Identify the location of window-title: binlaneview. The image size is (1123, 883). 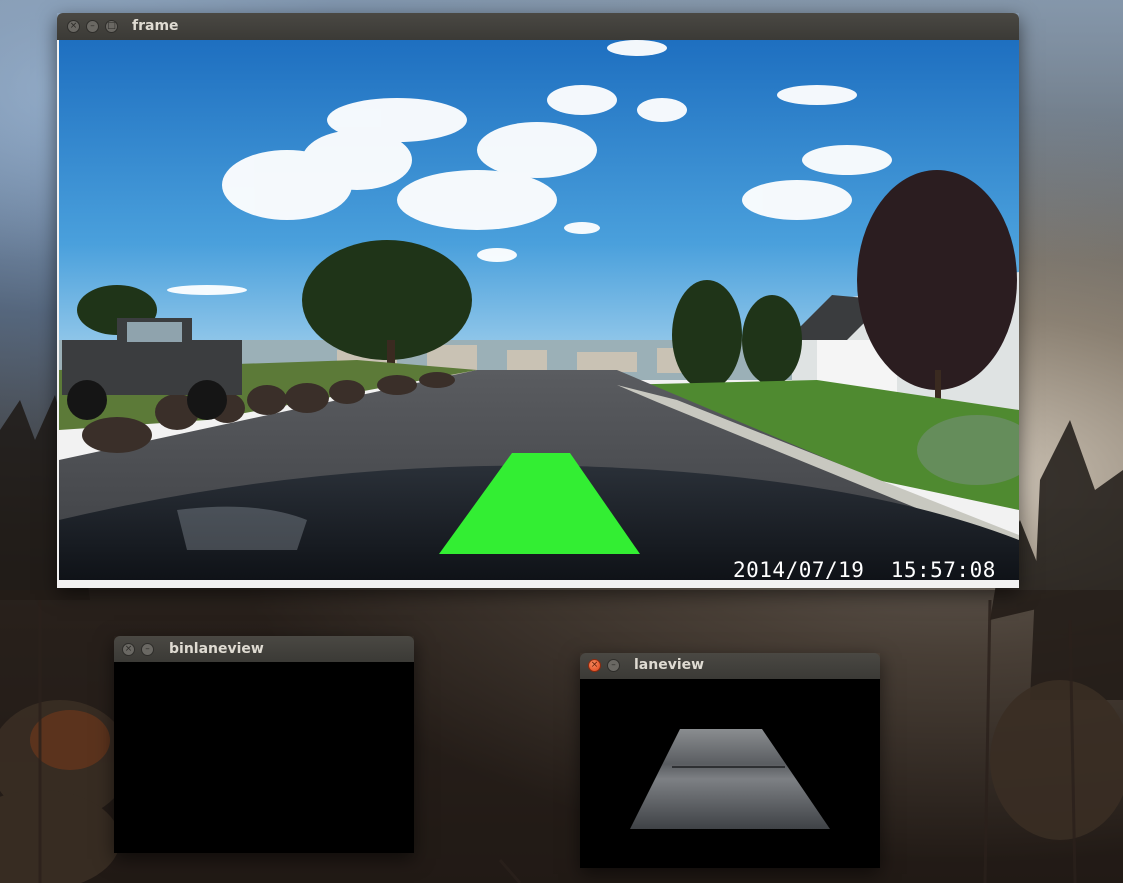
(216, 649).